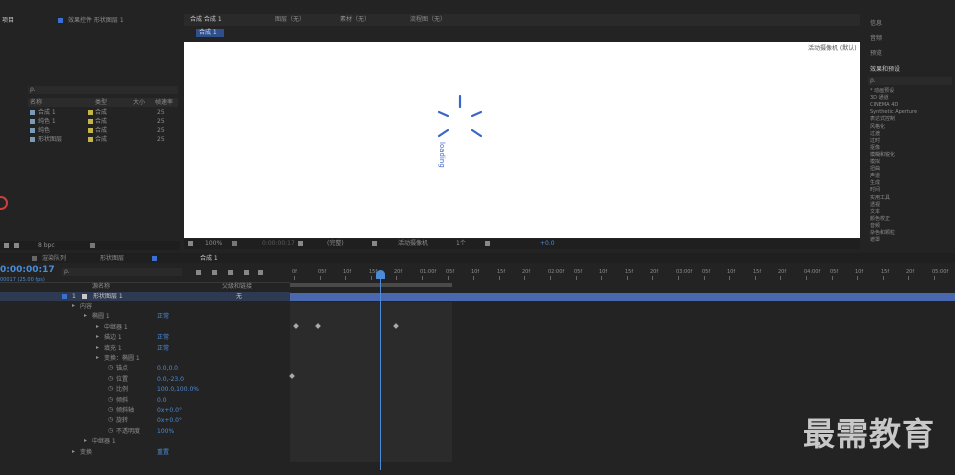 The width and height of the screenshot is (955, 475). What do you see at coordinates (278, 244) in the screenshot?
I see `current-time: 0:00:00:17` at bounding box center [278, 244].